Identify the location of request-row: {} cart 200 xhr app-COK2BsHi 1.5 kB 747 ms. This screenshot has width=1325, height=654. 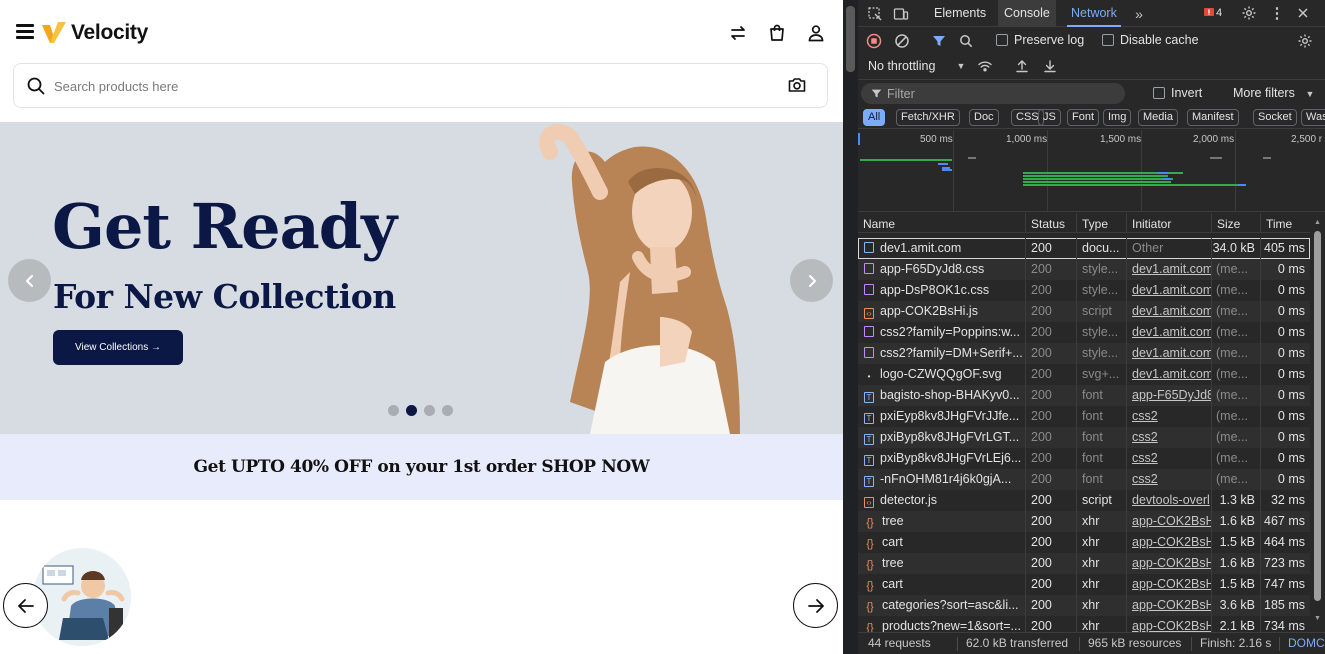
(1084, 584).